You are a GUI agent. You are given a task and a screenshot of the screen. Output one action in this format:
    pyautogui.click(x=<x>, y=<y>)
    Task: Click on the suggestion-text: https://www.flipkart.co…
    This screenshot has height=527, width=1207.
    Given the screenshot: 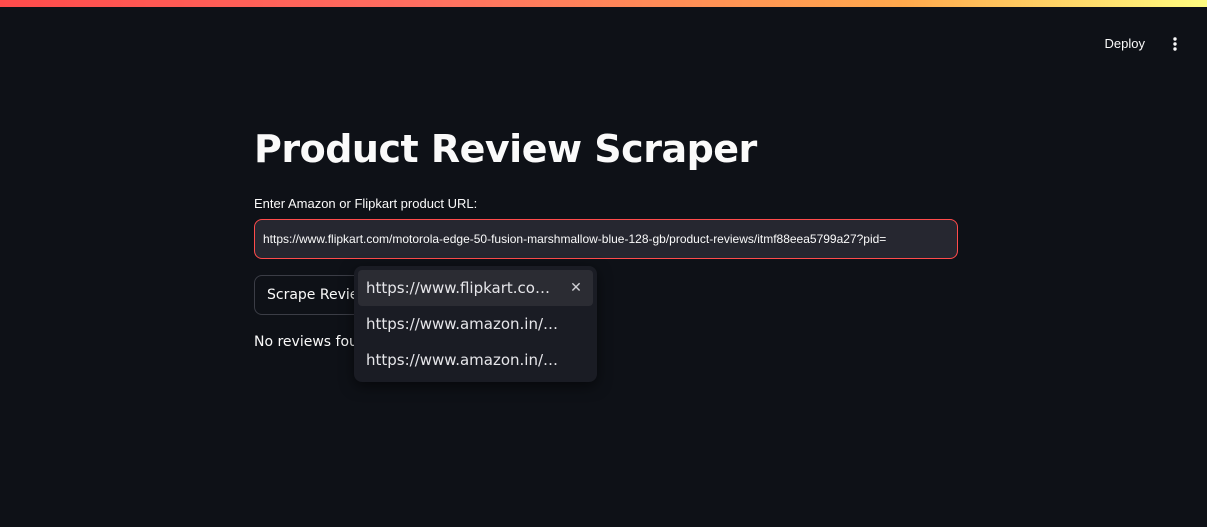 What is the action you would take?
    pyautogui.click(x=458, y=288)
    